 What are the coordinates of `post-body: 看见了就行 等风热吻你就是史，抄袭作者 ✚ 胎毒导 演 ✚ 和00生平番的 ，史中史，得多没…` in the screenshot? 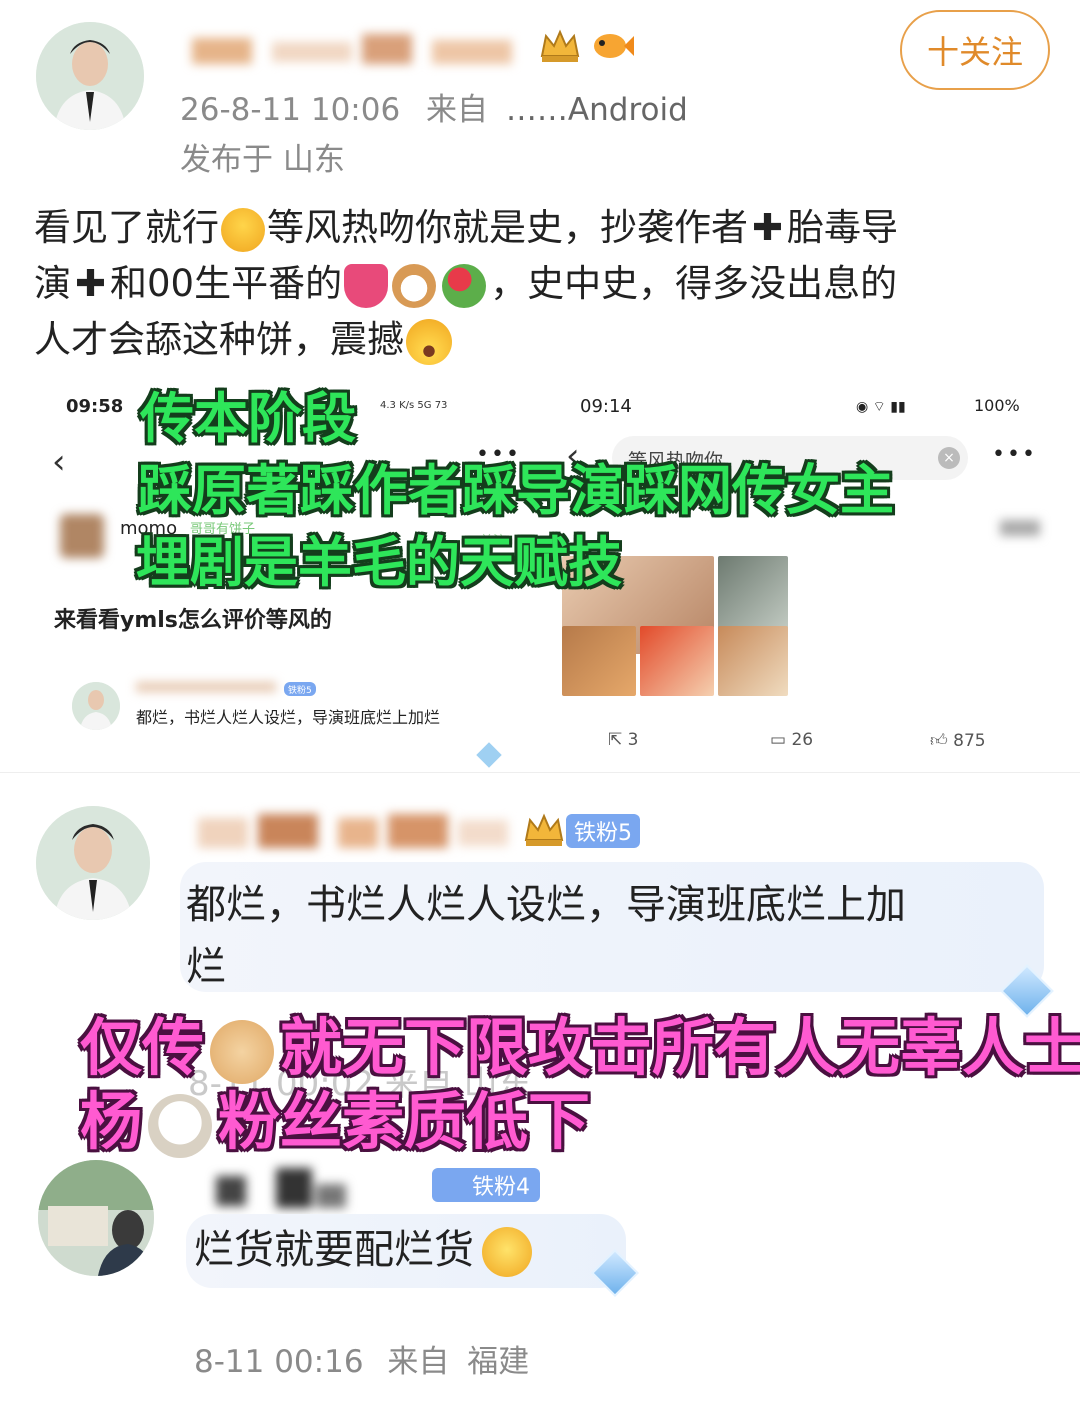 It's located at (539, 284).